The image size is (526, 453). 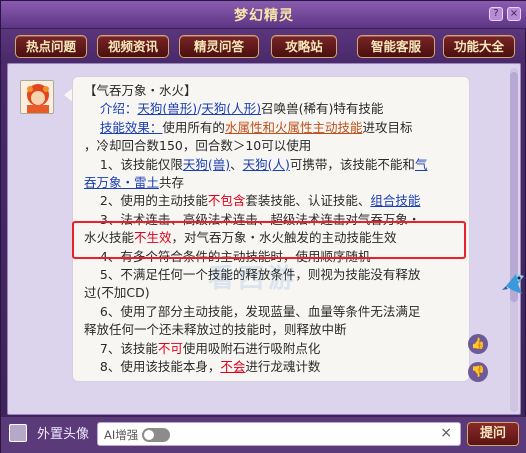 What do you see at coordinates (131, 127) in the screenshot?
I see `effect-label: 技能效果：` at bounding box center [131, 127].